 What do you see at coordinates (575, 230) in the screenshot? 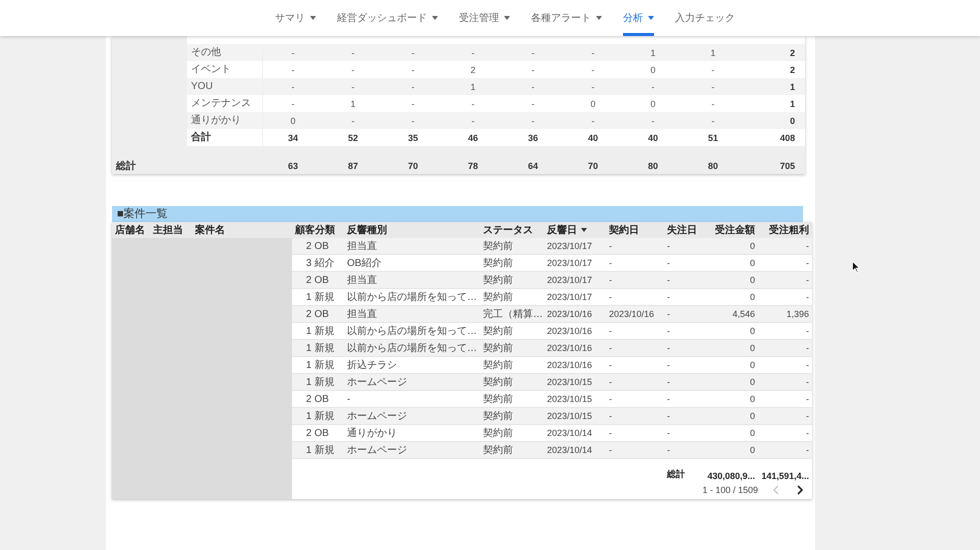
I see `column-header: 反響日` at bounding box center [575, 230].